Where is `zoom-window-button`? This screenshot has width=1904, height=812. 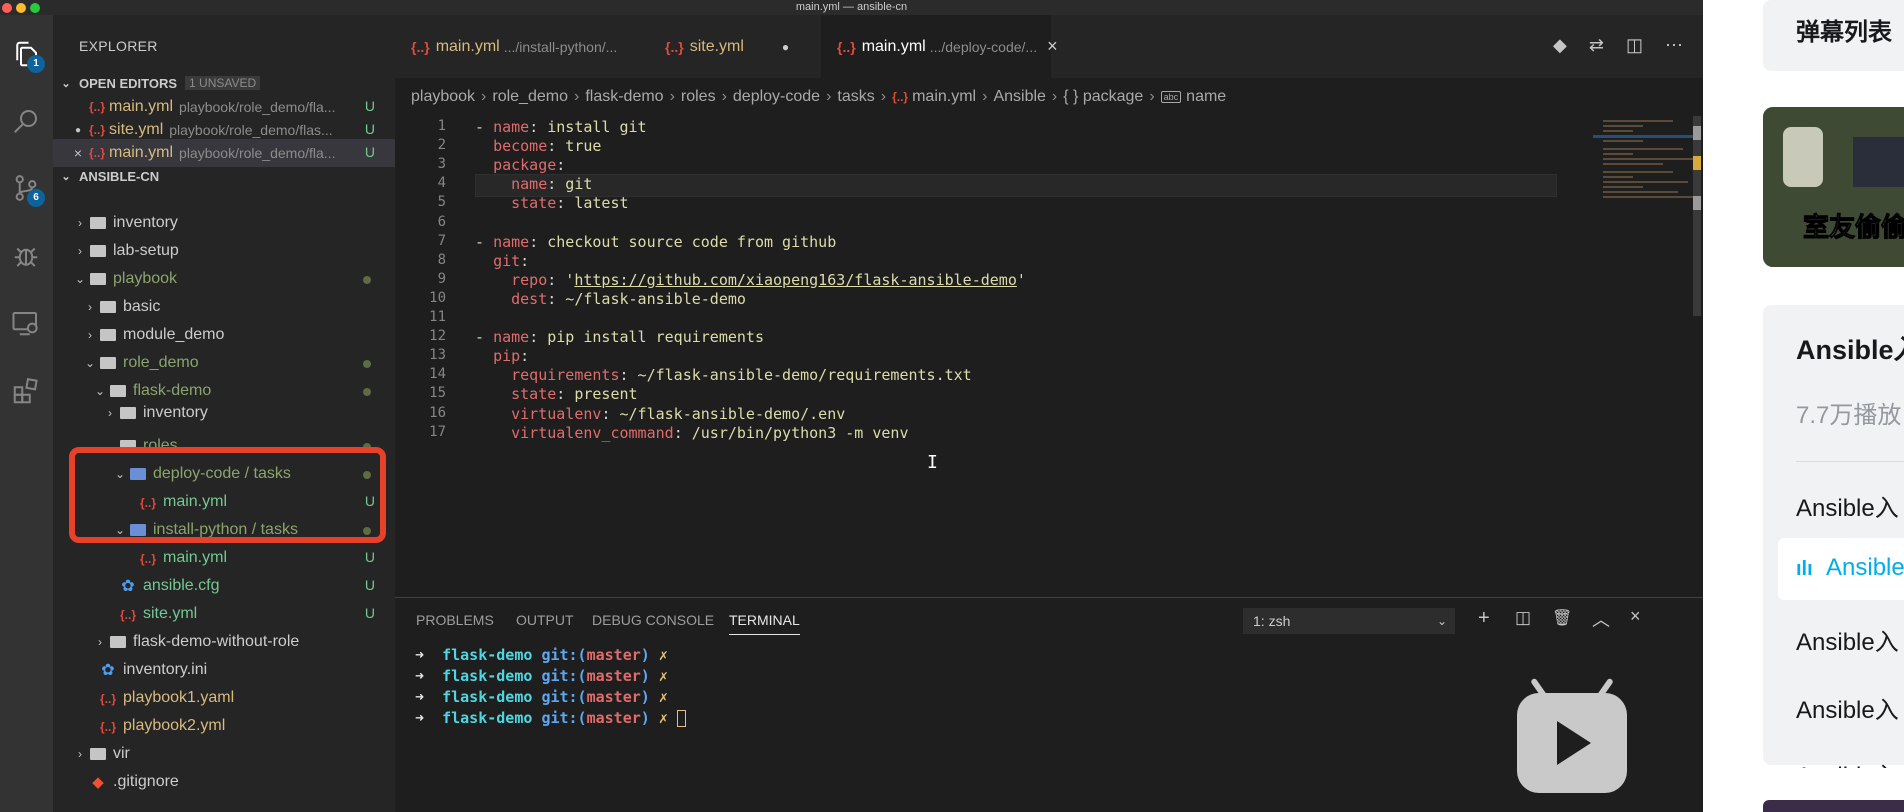
zoom-window-button is located at coordinates (35, 8).